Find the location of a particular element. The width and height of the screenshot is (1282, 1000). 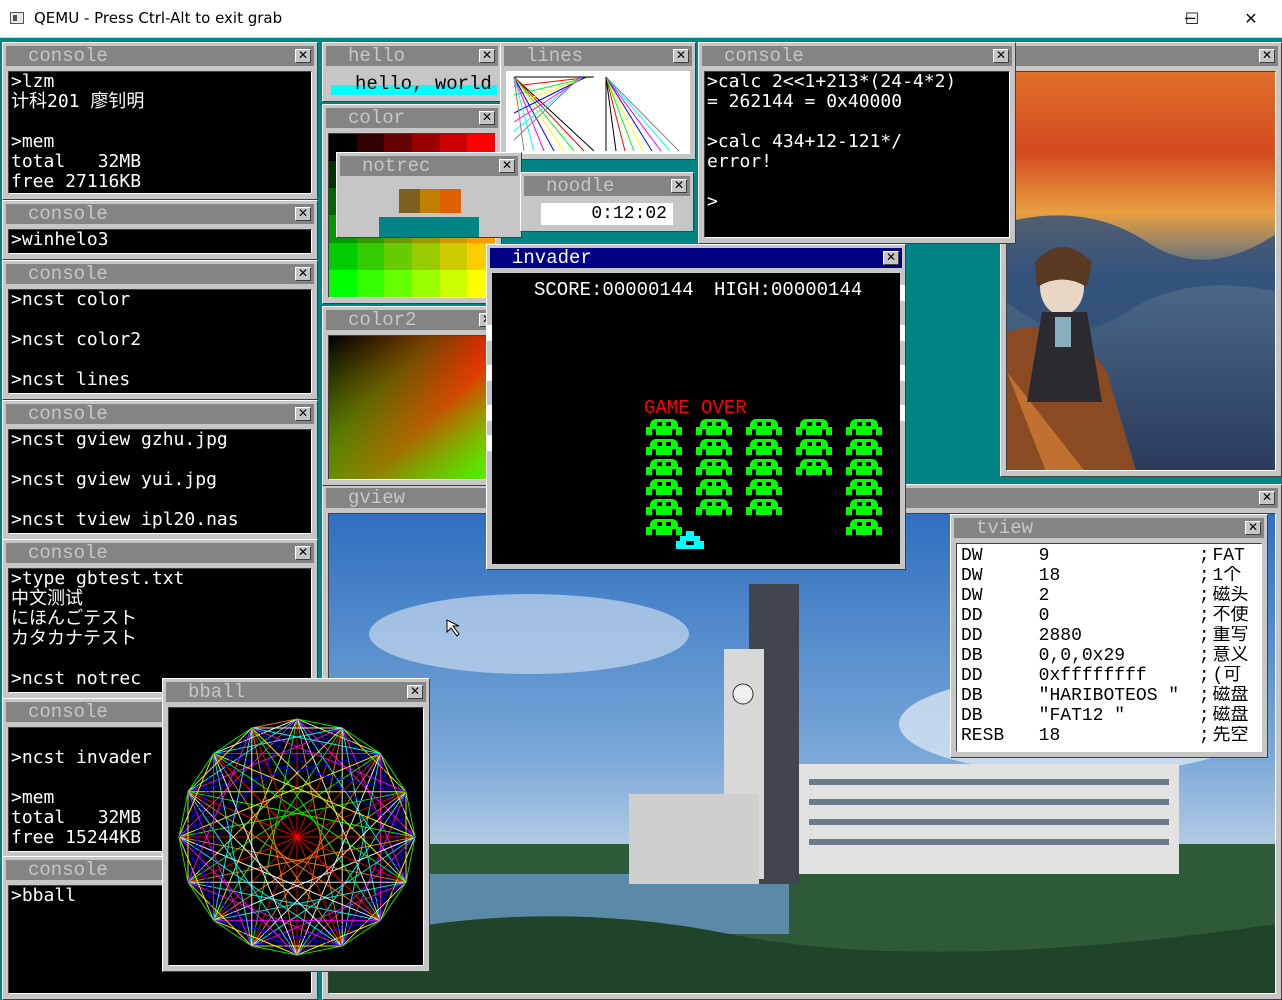

title-bar: notrec ✕ is located at coordinates (429, 166).